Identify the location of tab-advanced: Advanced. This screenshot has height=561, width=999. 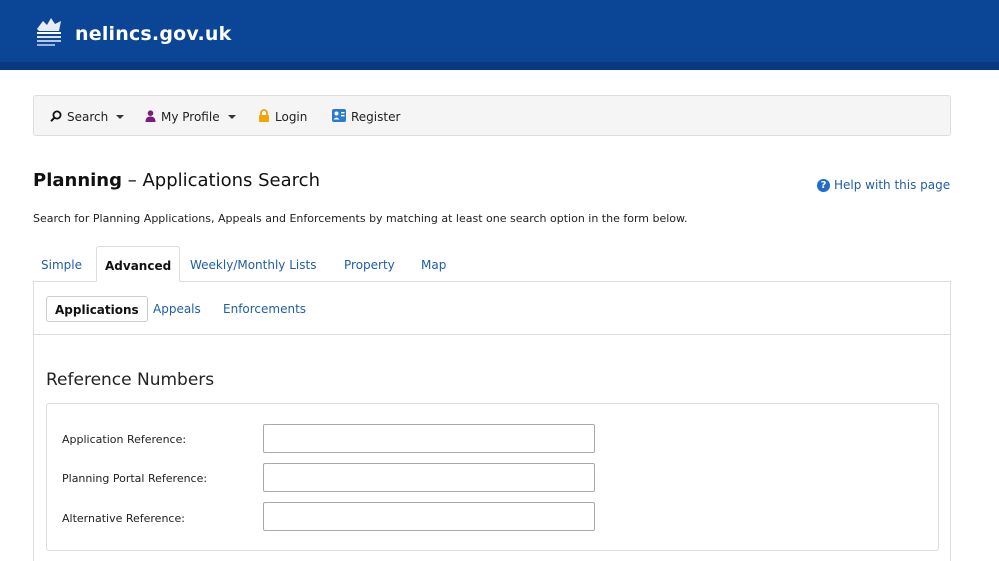
(138, 264).